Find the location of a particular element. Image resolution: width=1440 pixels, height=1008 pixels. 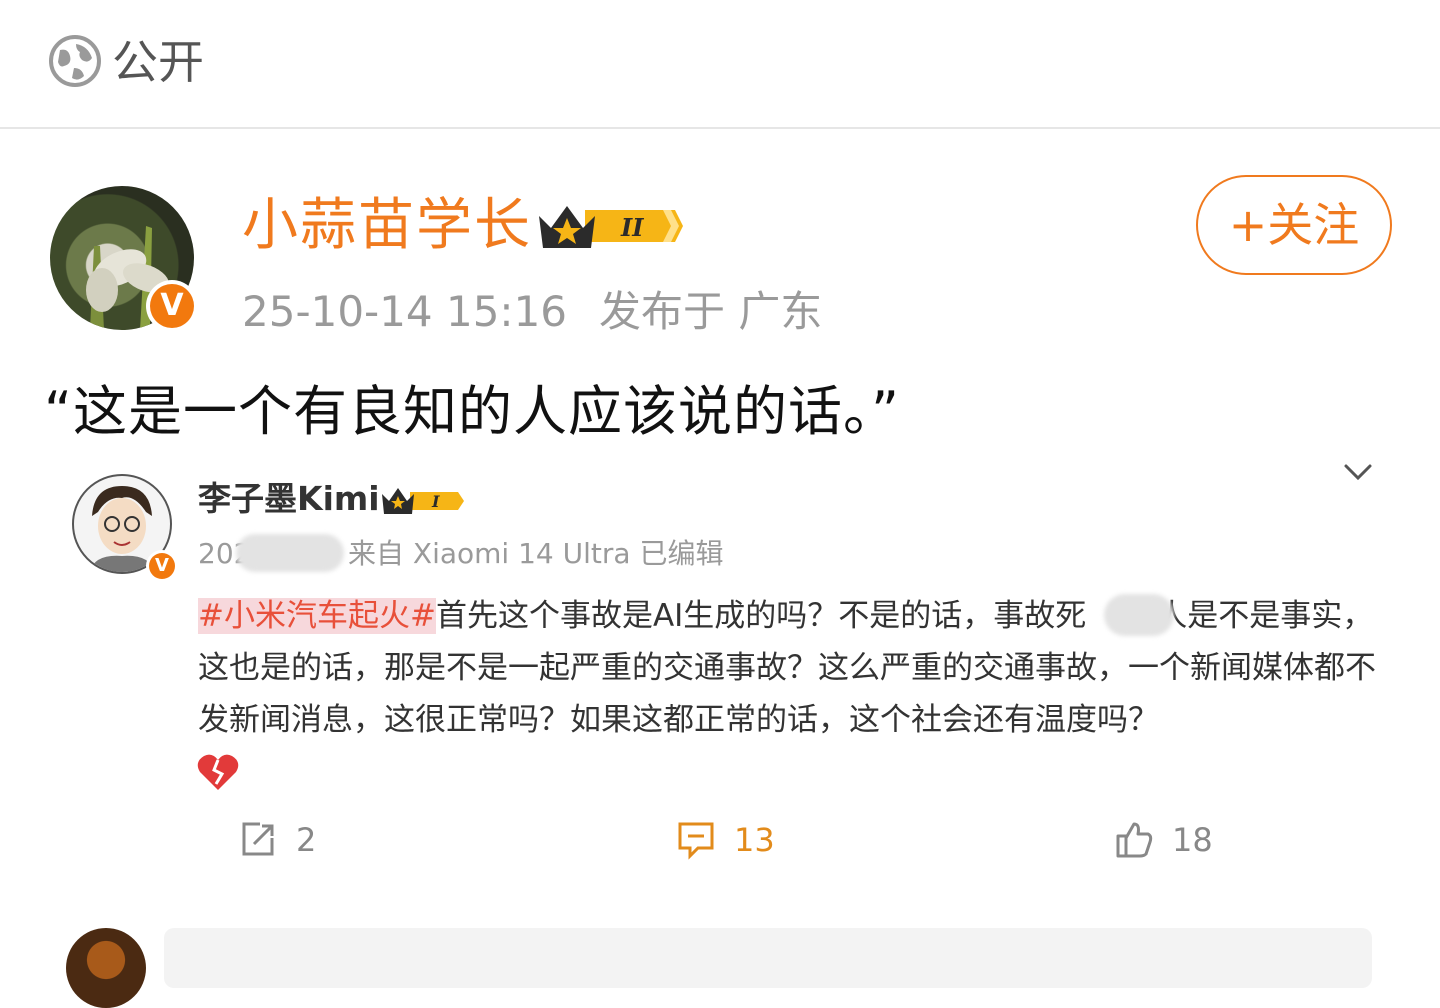

repost-icon is located at coordinates (258, 839).